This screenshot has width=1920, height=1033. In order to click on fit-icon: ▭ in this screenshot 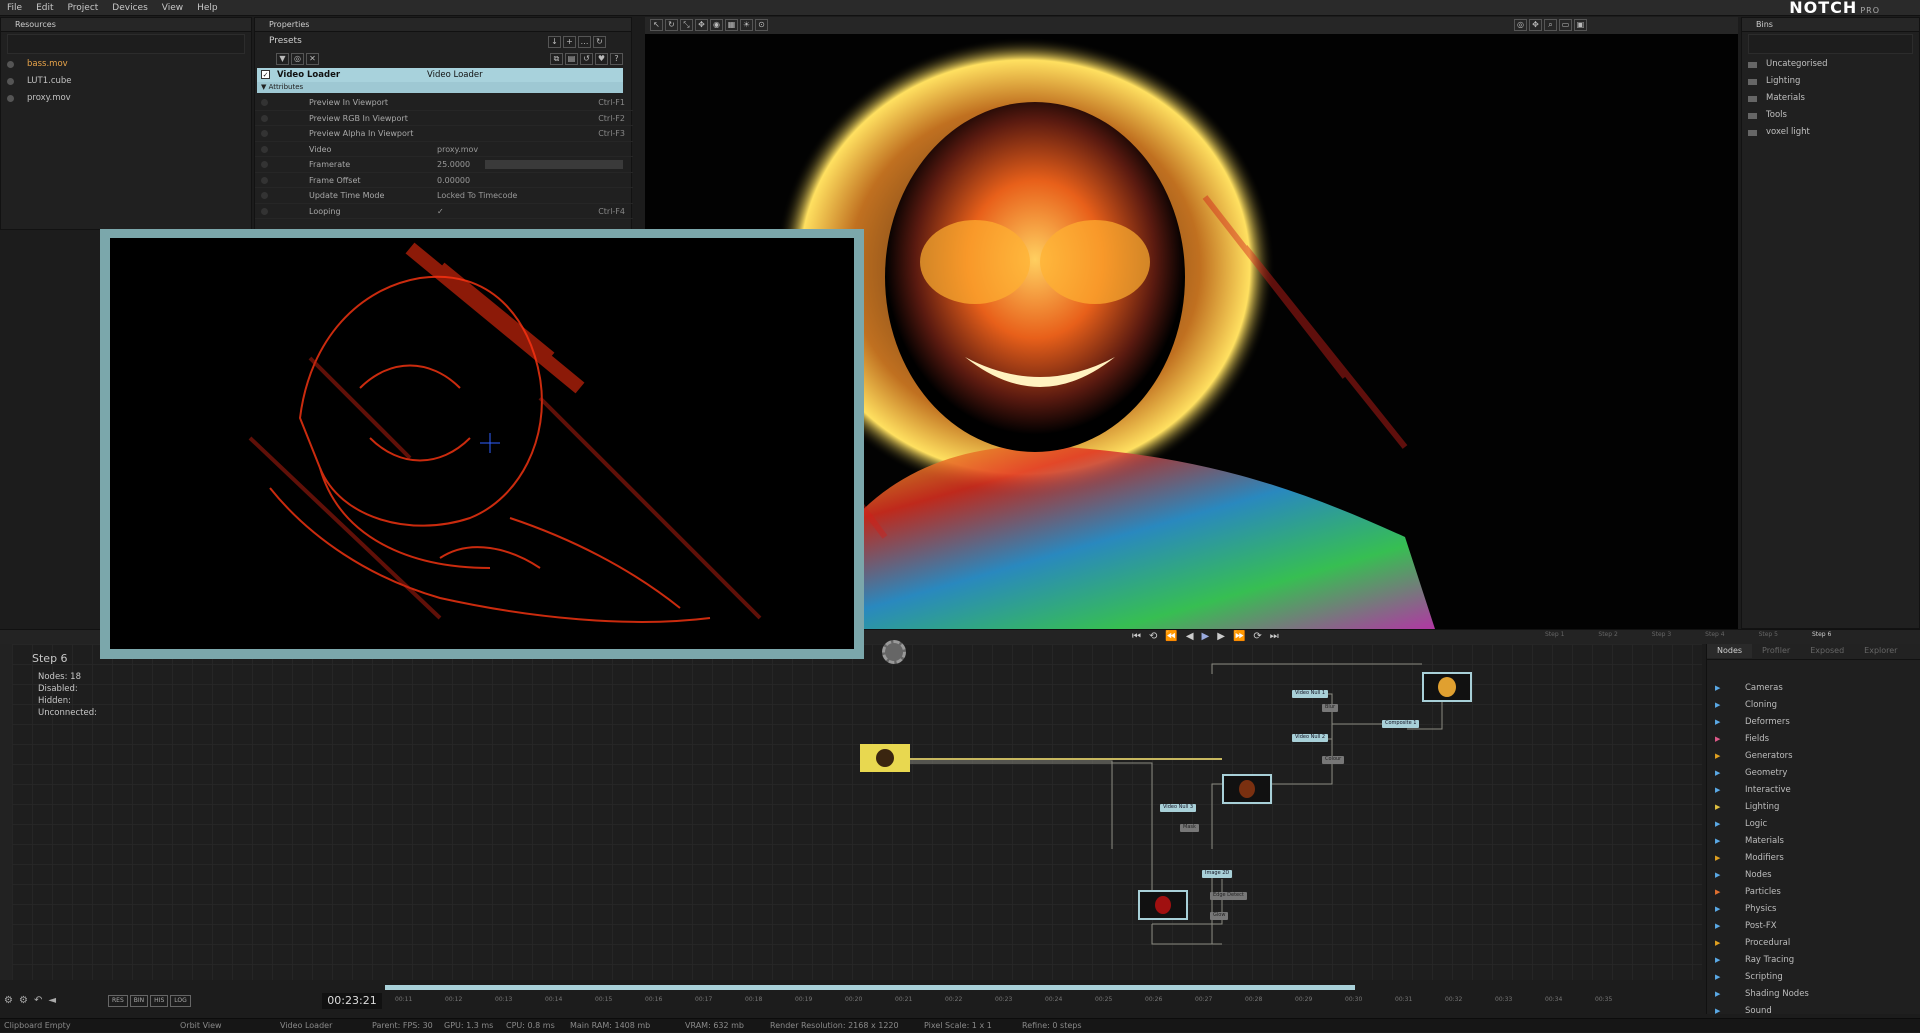, I will do `click(1565, 25)`.